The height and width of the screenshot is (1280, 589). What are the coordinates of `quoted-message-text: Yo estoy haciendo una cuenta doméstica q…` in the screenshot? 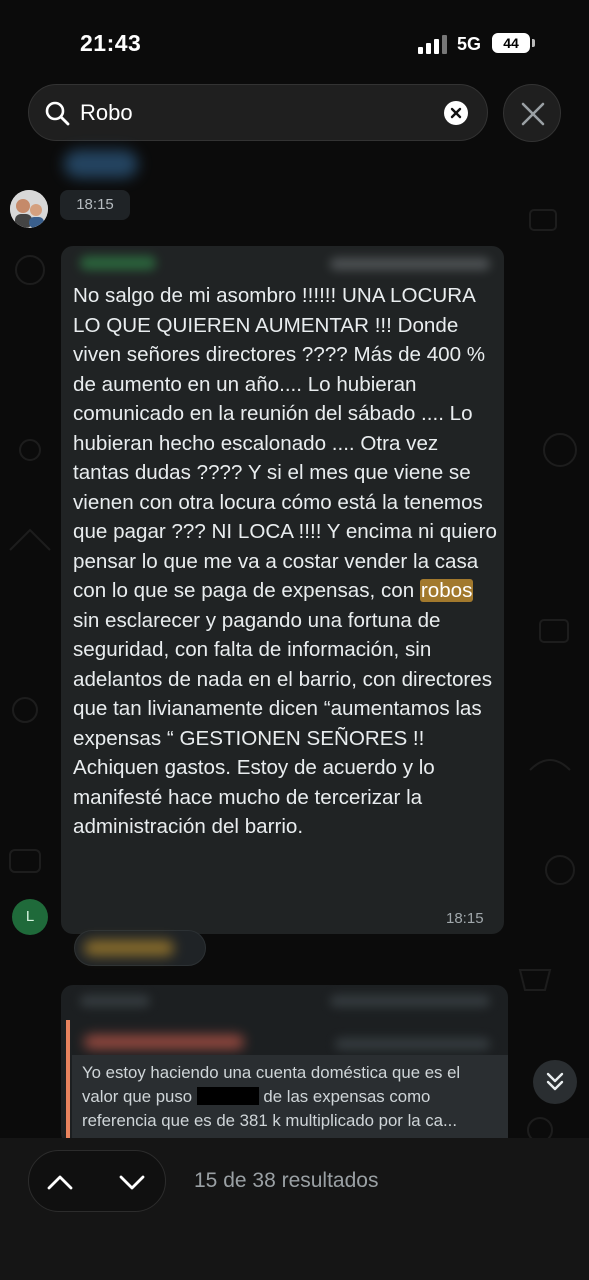 It's located at (290, 1097).